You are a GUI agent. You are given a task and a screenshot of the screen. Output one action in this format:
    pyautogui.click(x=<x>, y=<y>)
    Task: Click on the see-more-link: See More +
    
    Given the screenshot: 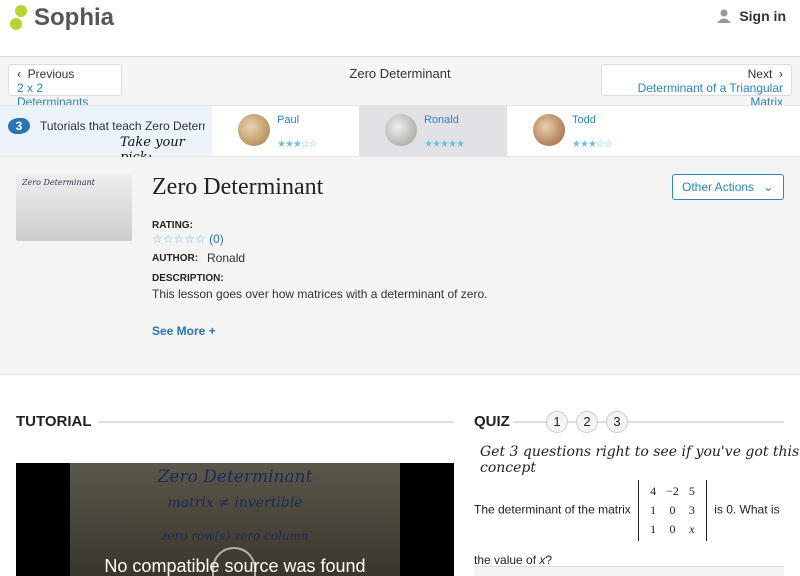 What is the action you would take?
    pyautogui.click(x=184, y=331)
    